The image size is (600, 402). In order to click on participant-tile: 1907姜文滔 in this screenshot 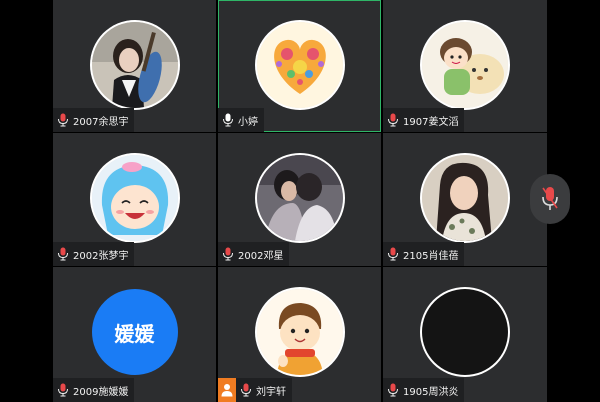, I will do `click(465, 66)`.